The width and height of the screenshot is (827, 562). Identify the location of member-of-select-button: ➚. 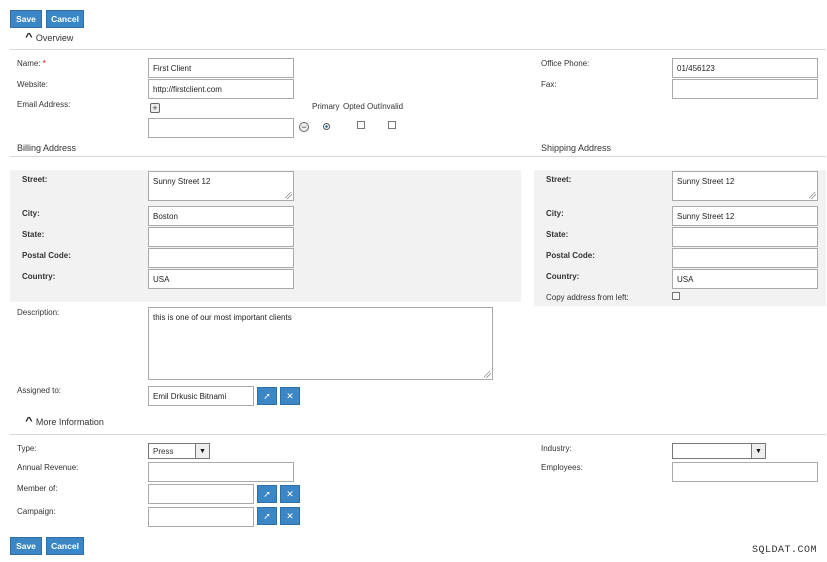
(267, 494).